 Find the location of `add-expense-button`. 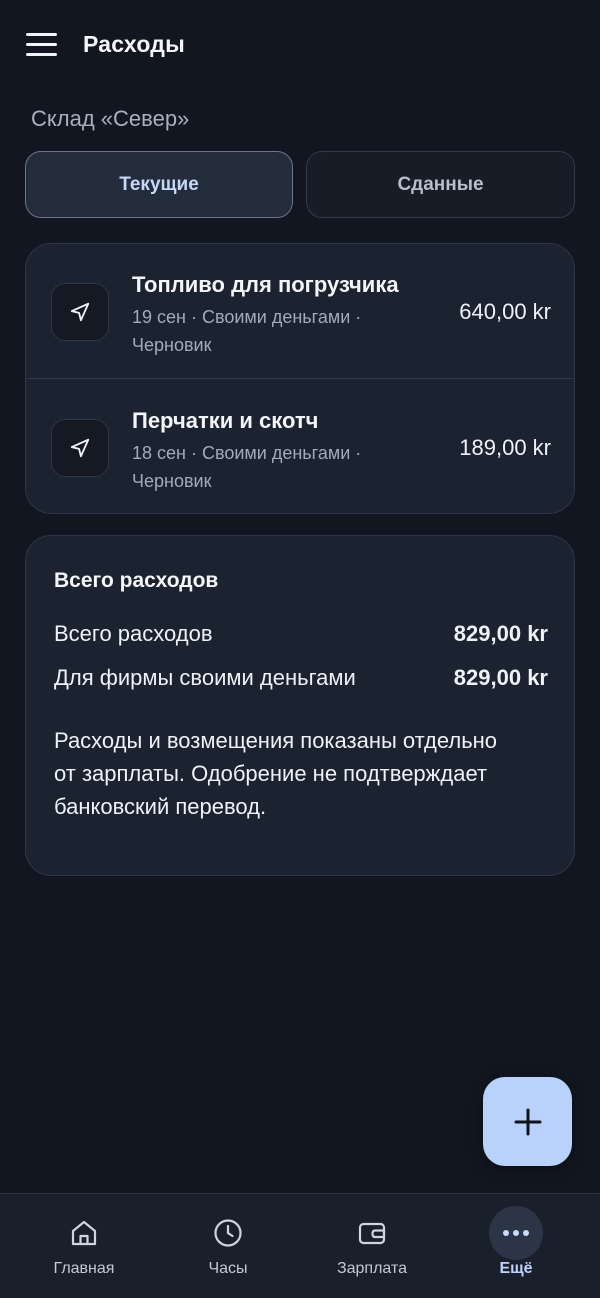

add-expense-button is located at coordinates (527, 1121).